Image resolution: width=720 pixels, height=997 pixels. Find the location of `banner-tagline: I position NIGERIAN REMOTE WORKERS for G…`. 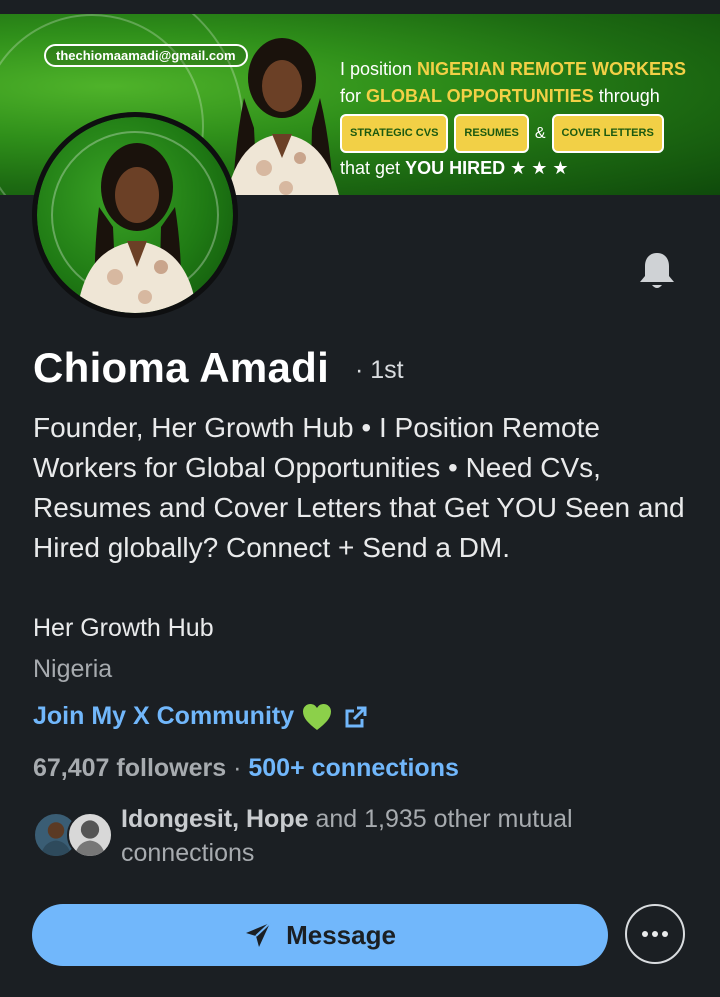

banner-tagline: I position NIGERIAN REMOTE WORKERS for G… is located at coordinates (525, 119).